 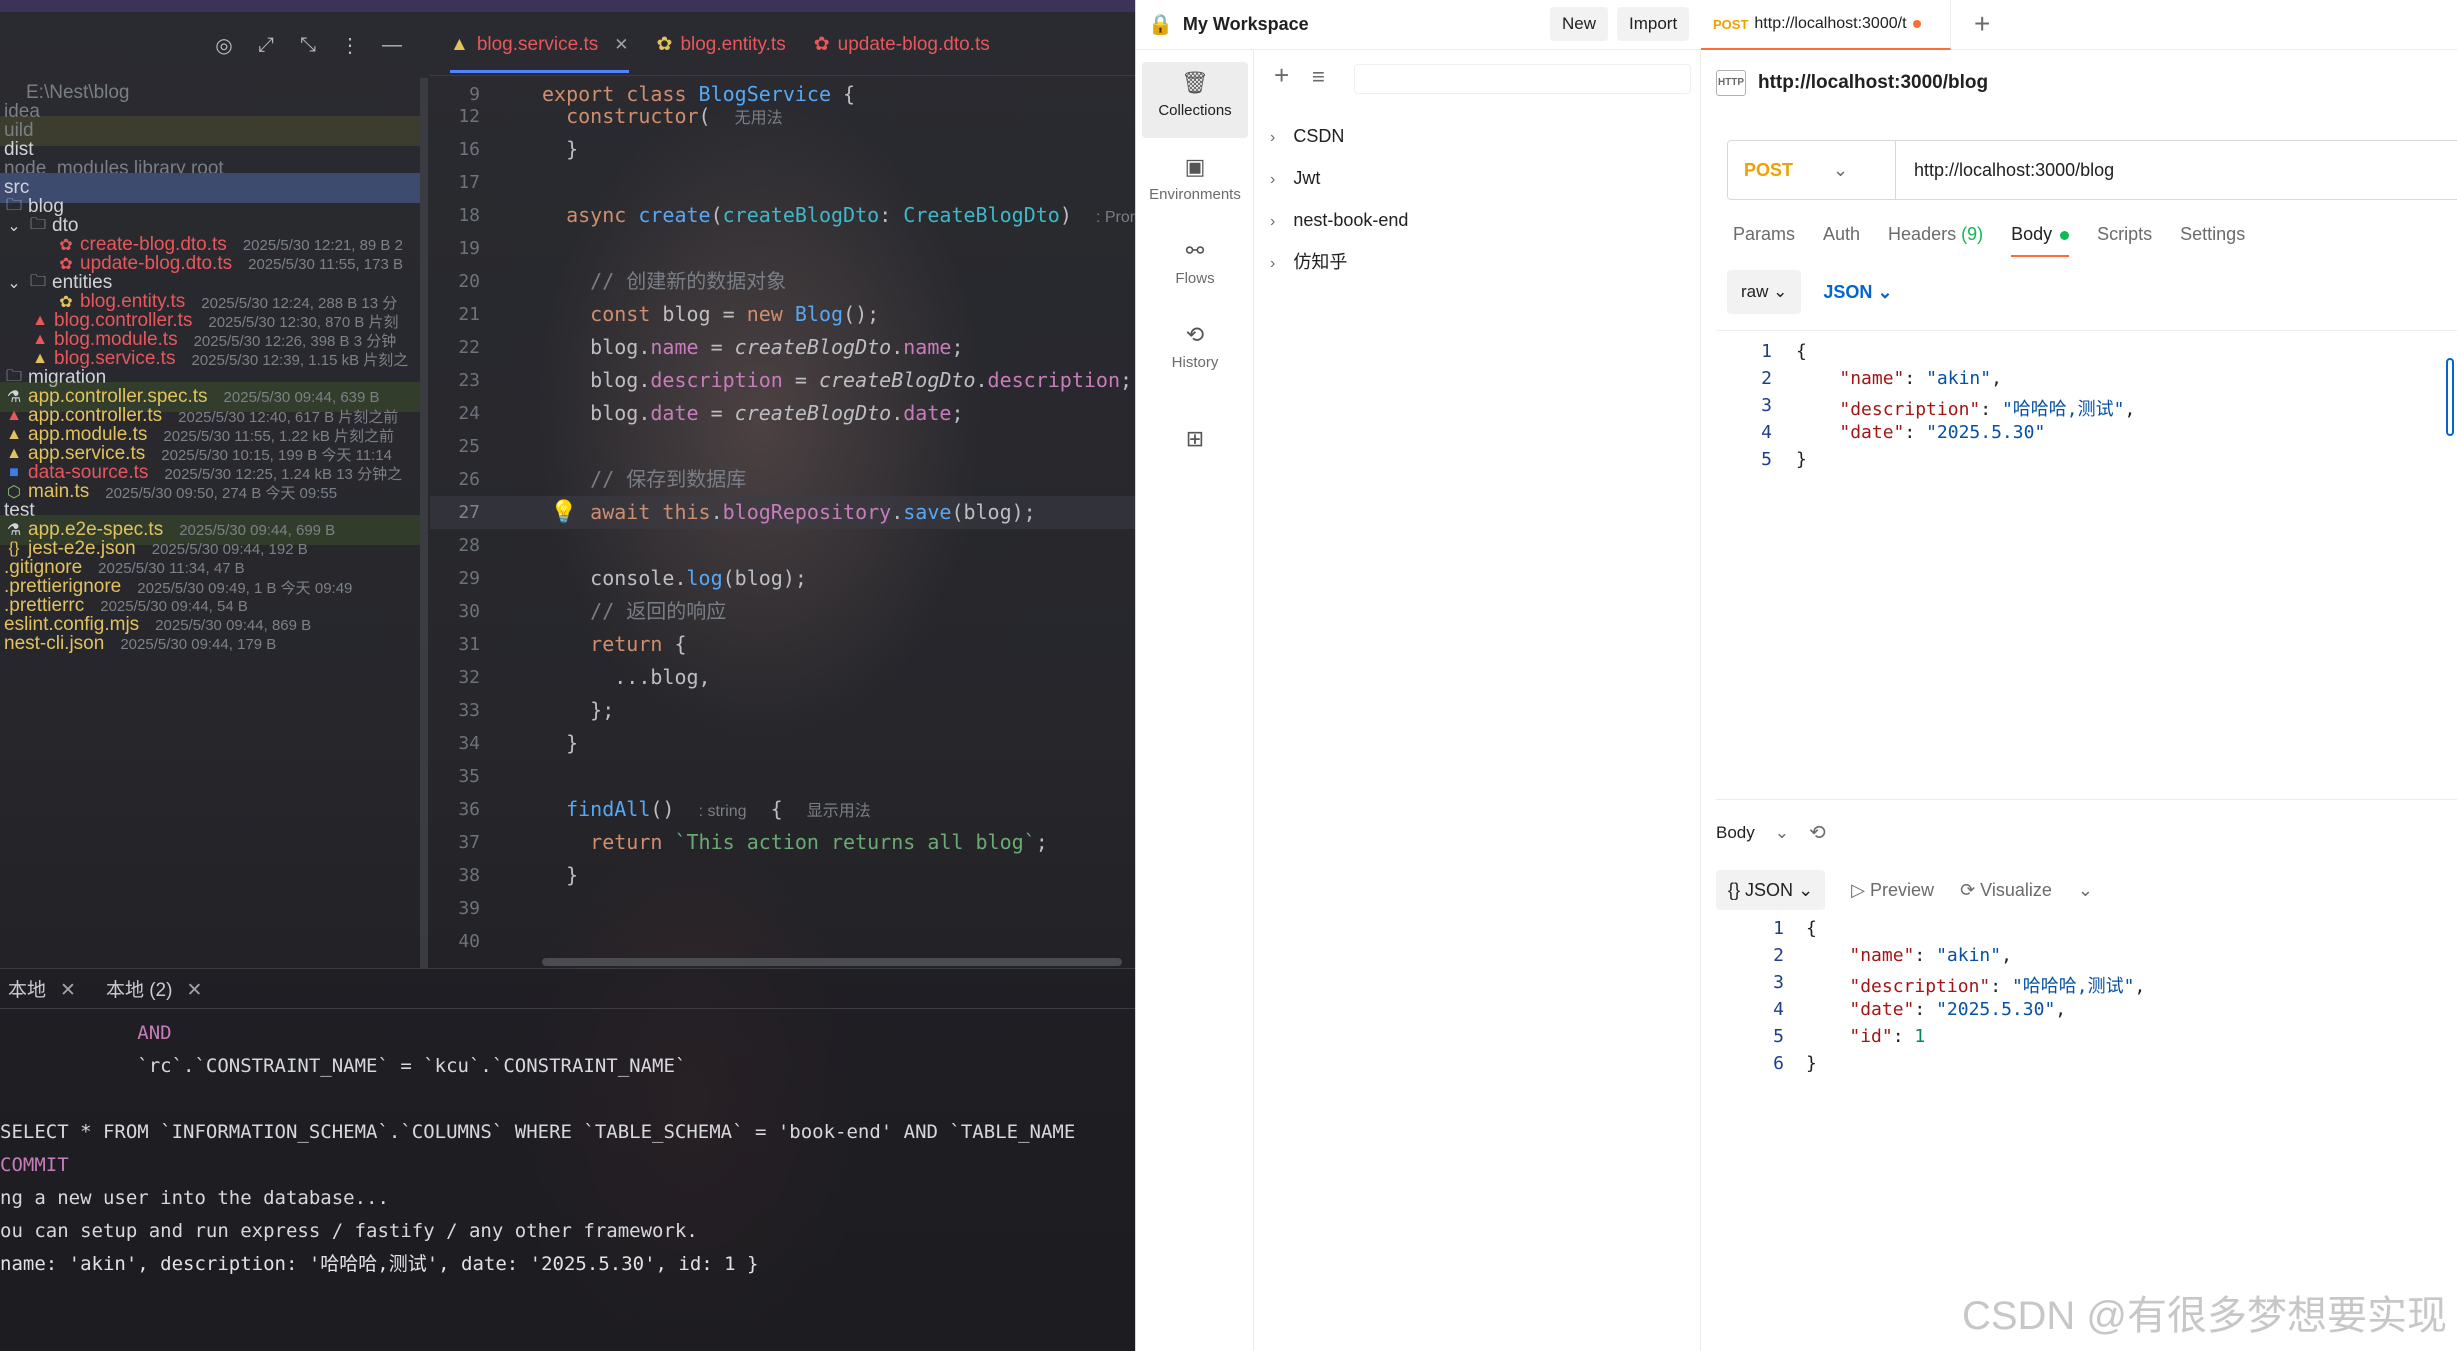 I want to click on response-toolbar: {} JSON ⌄ ▷ Preview ⟳ Visualize ⌄, so click(x=1904, y=890).